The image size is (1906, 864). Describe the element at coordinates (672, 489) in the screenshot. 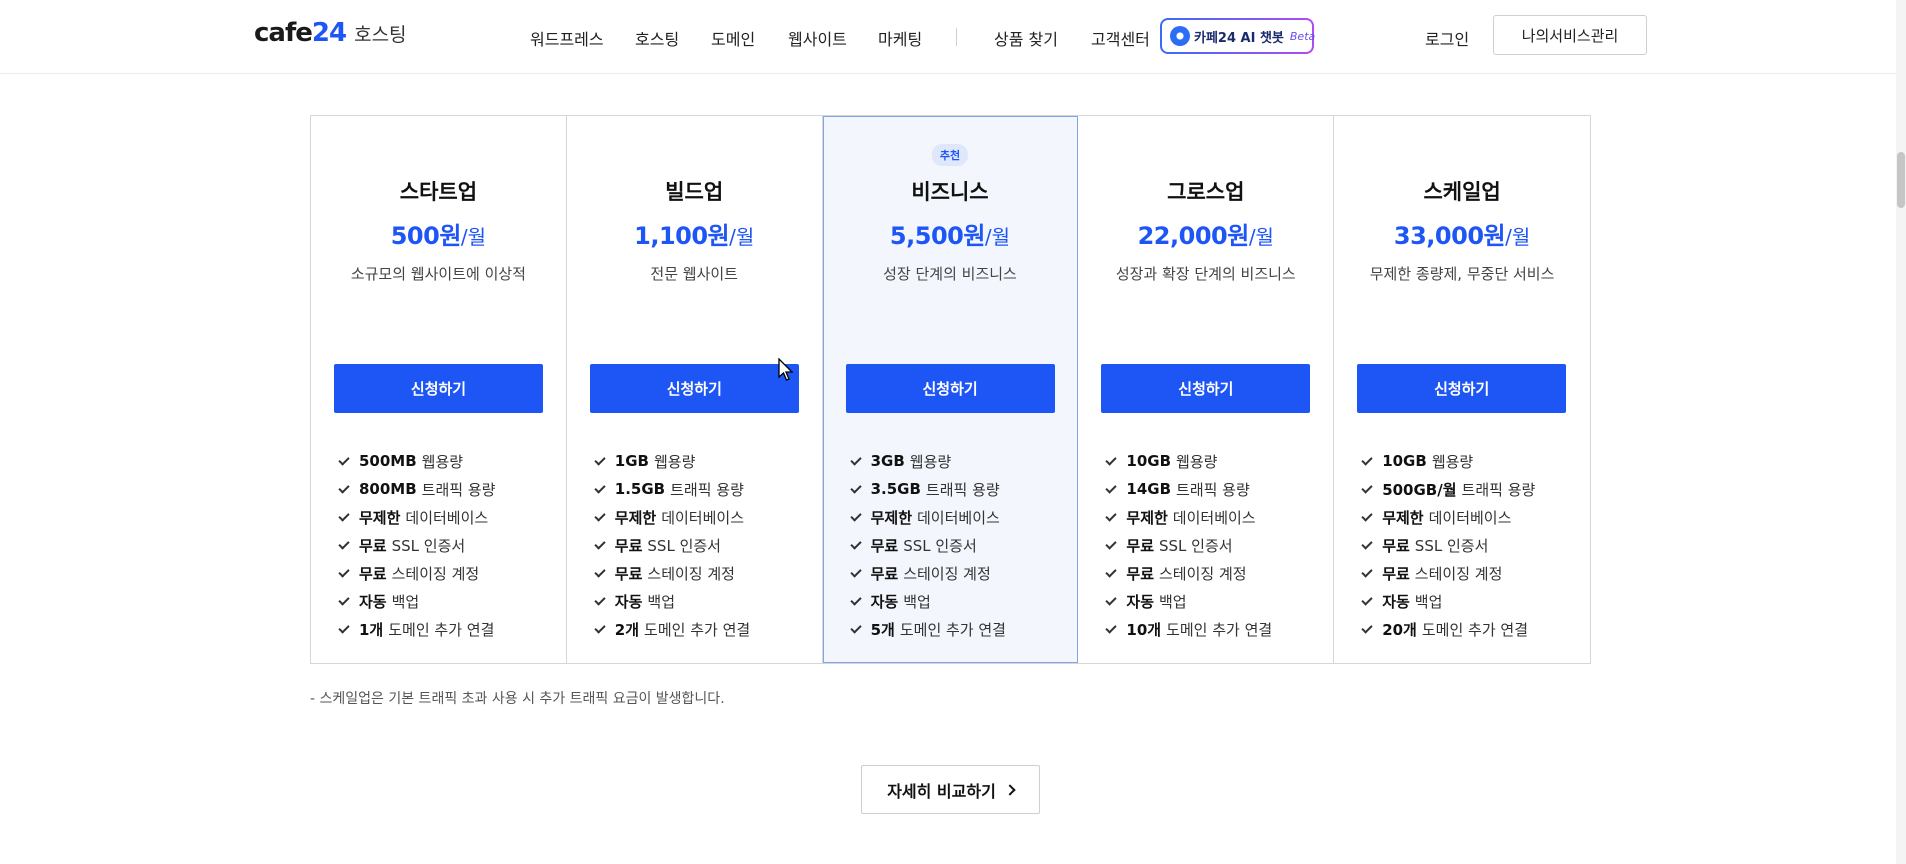

I see `list-item: 1.5GB 트래픽 용량` at that location.